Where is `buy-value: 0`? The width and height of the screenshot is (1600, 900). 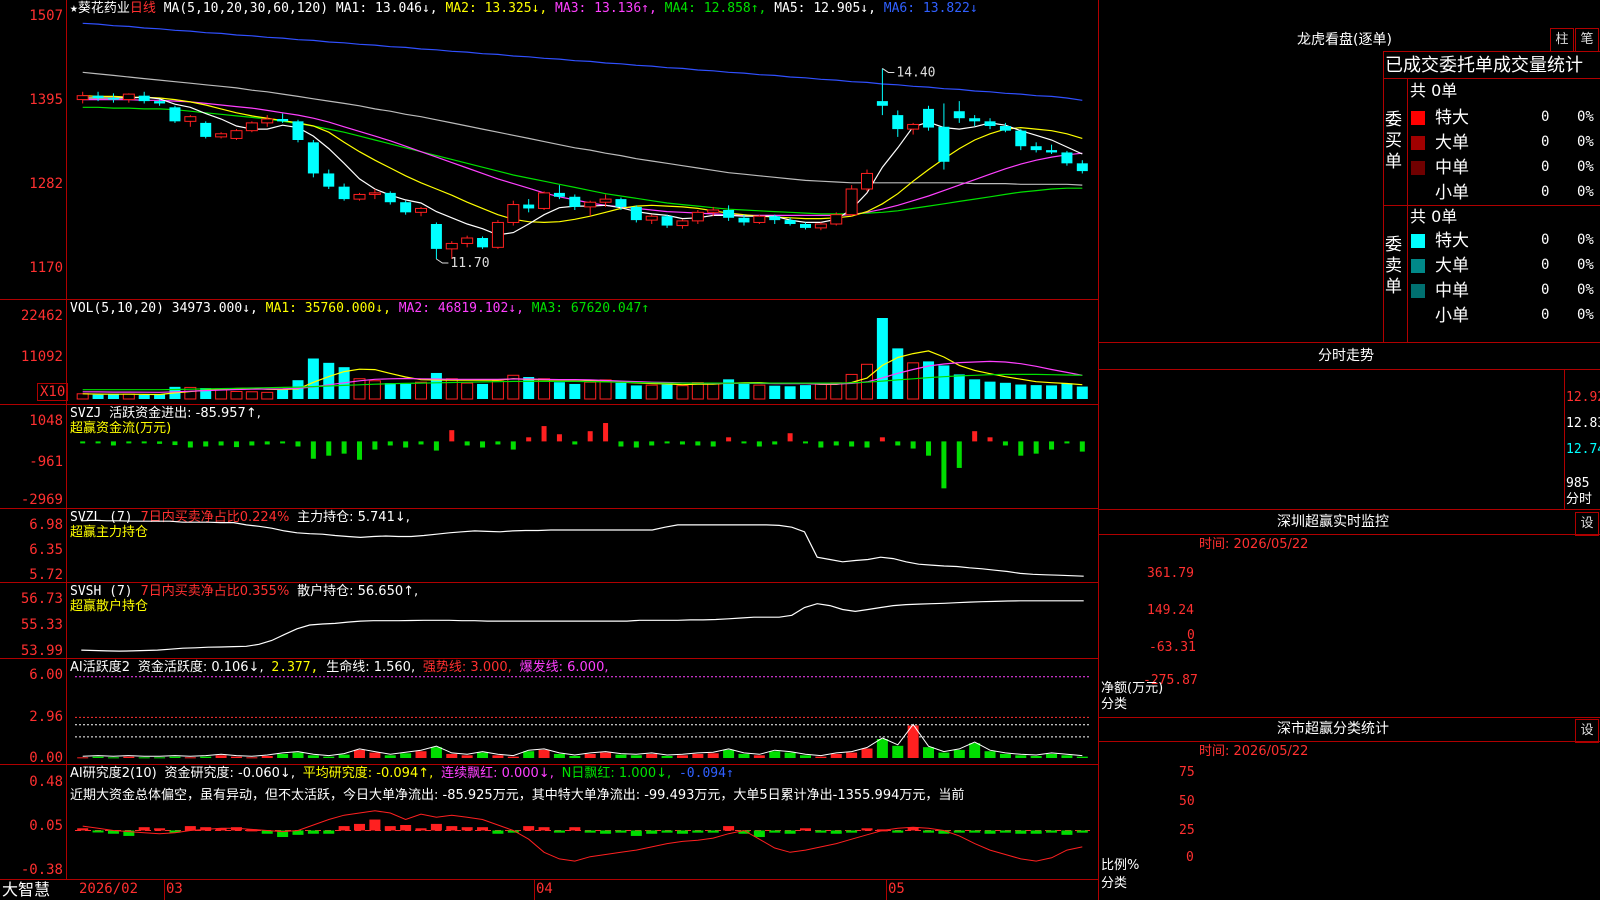 buy-value: 0 is located at coordinates (1545, 142).